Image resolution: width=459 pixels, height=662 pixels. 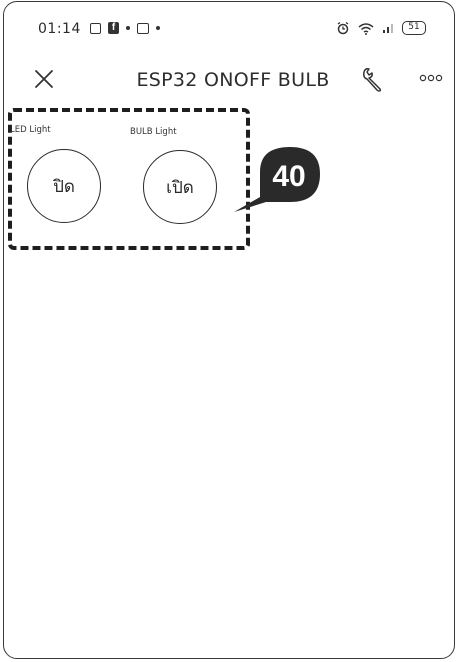 What do you see at coordinates (381, 28) in the screenshot?
I see `system-icons: 51` at bounding box center [381, 28].